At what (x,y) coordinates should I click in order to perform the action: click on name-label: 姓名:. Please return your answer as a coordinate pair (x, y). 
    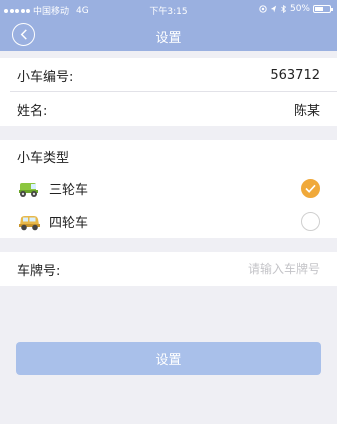
    Looking at the image, I should click on (32, 111).